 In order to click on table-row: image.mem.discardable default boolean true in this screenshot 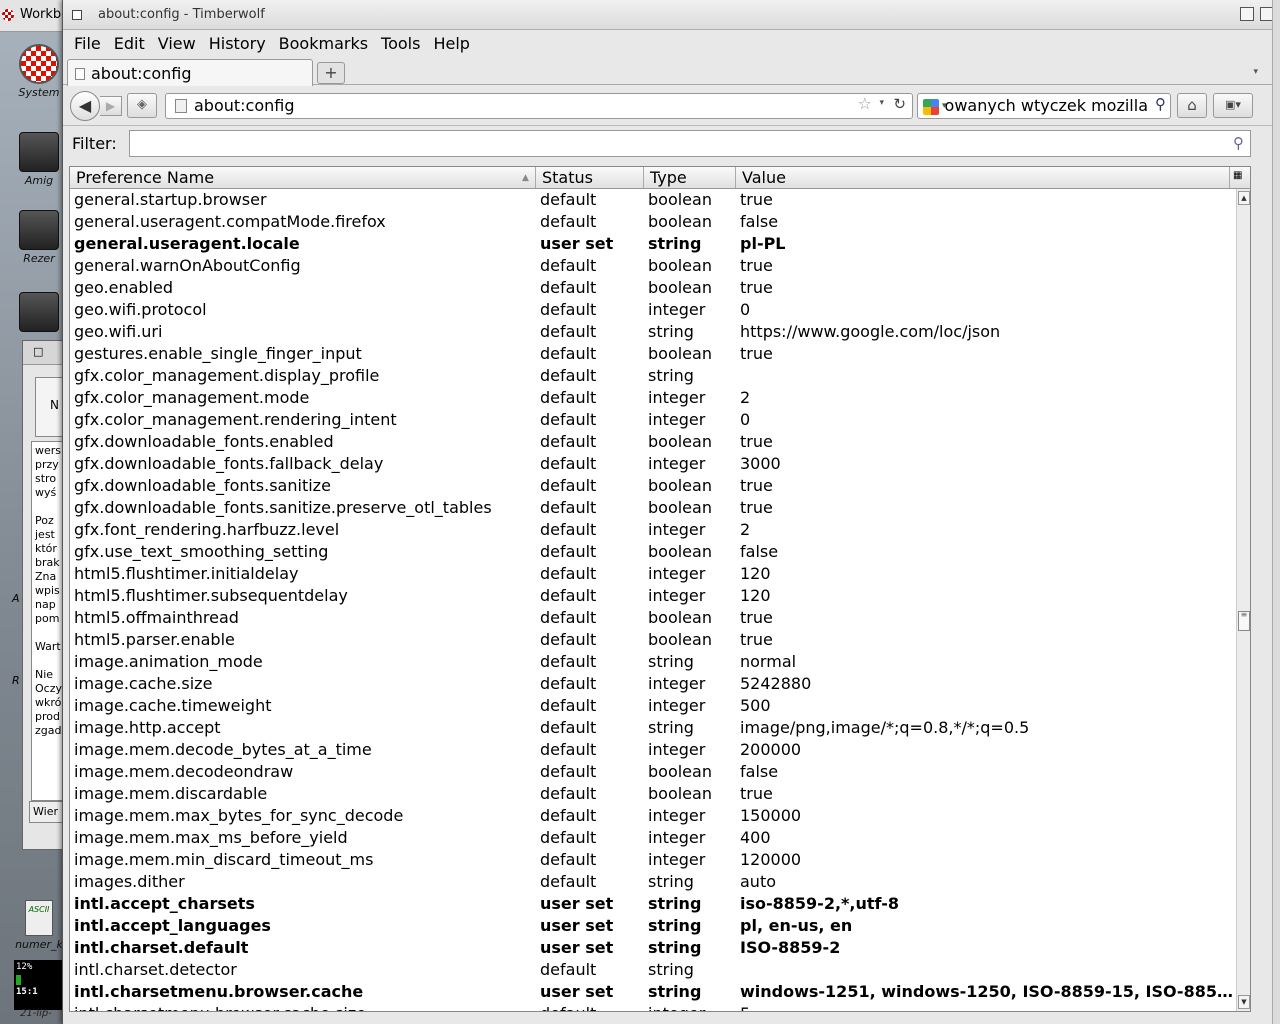, I will do `click(652, 794)`.